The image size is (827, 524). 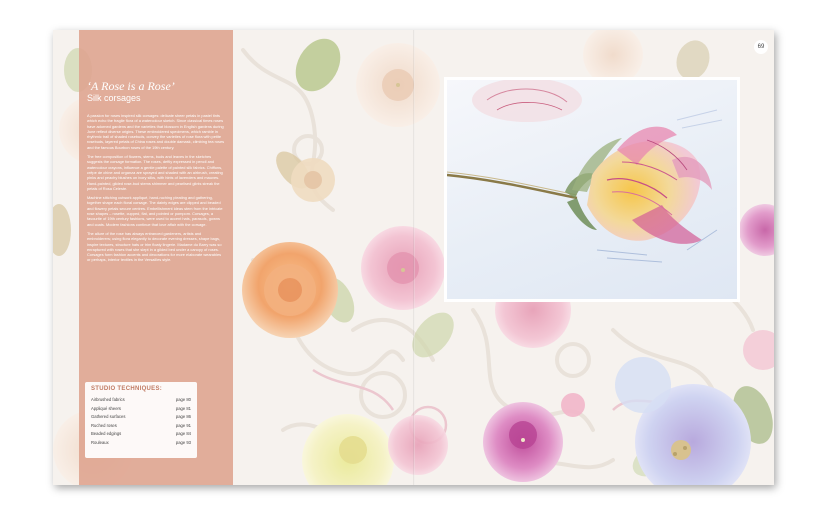 What do you see at coordinates (183, 434) in the screenshot?
I see `technique-page: page 84` at bounding box center [183, 434].